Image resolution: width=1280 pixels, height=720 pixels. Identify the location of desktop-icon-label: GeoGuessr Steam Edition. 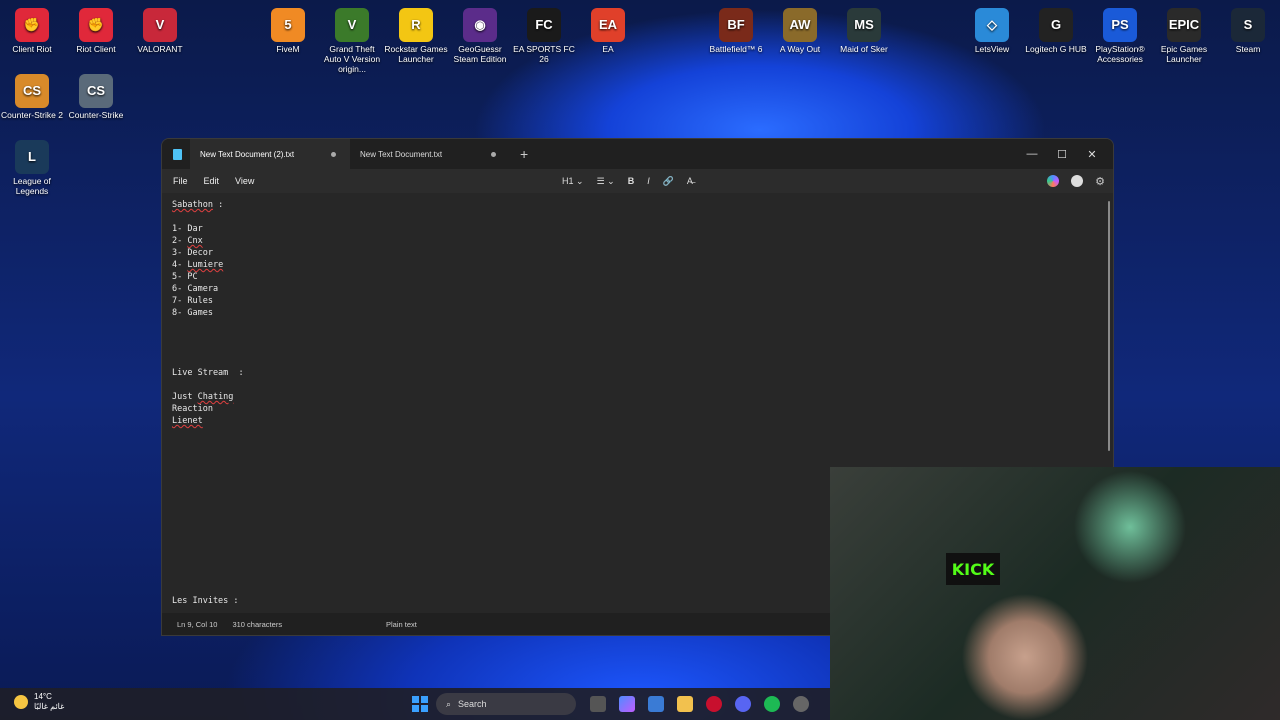
(480, 54).